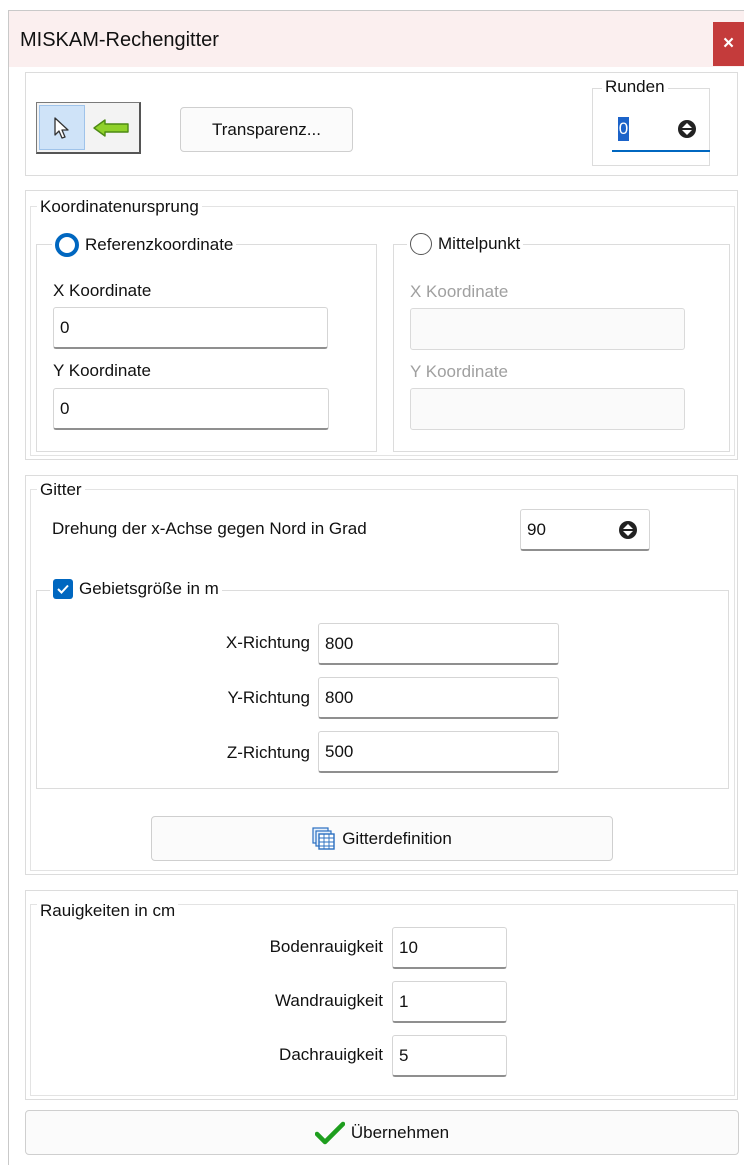 The image size is (744, 1165). What do you see at coordinates (628, 530) in the screenshot?
I see `rotation-spinner-icon` at bounding box center [628, 530].